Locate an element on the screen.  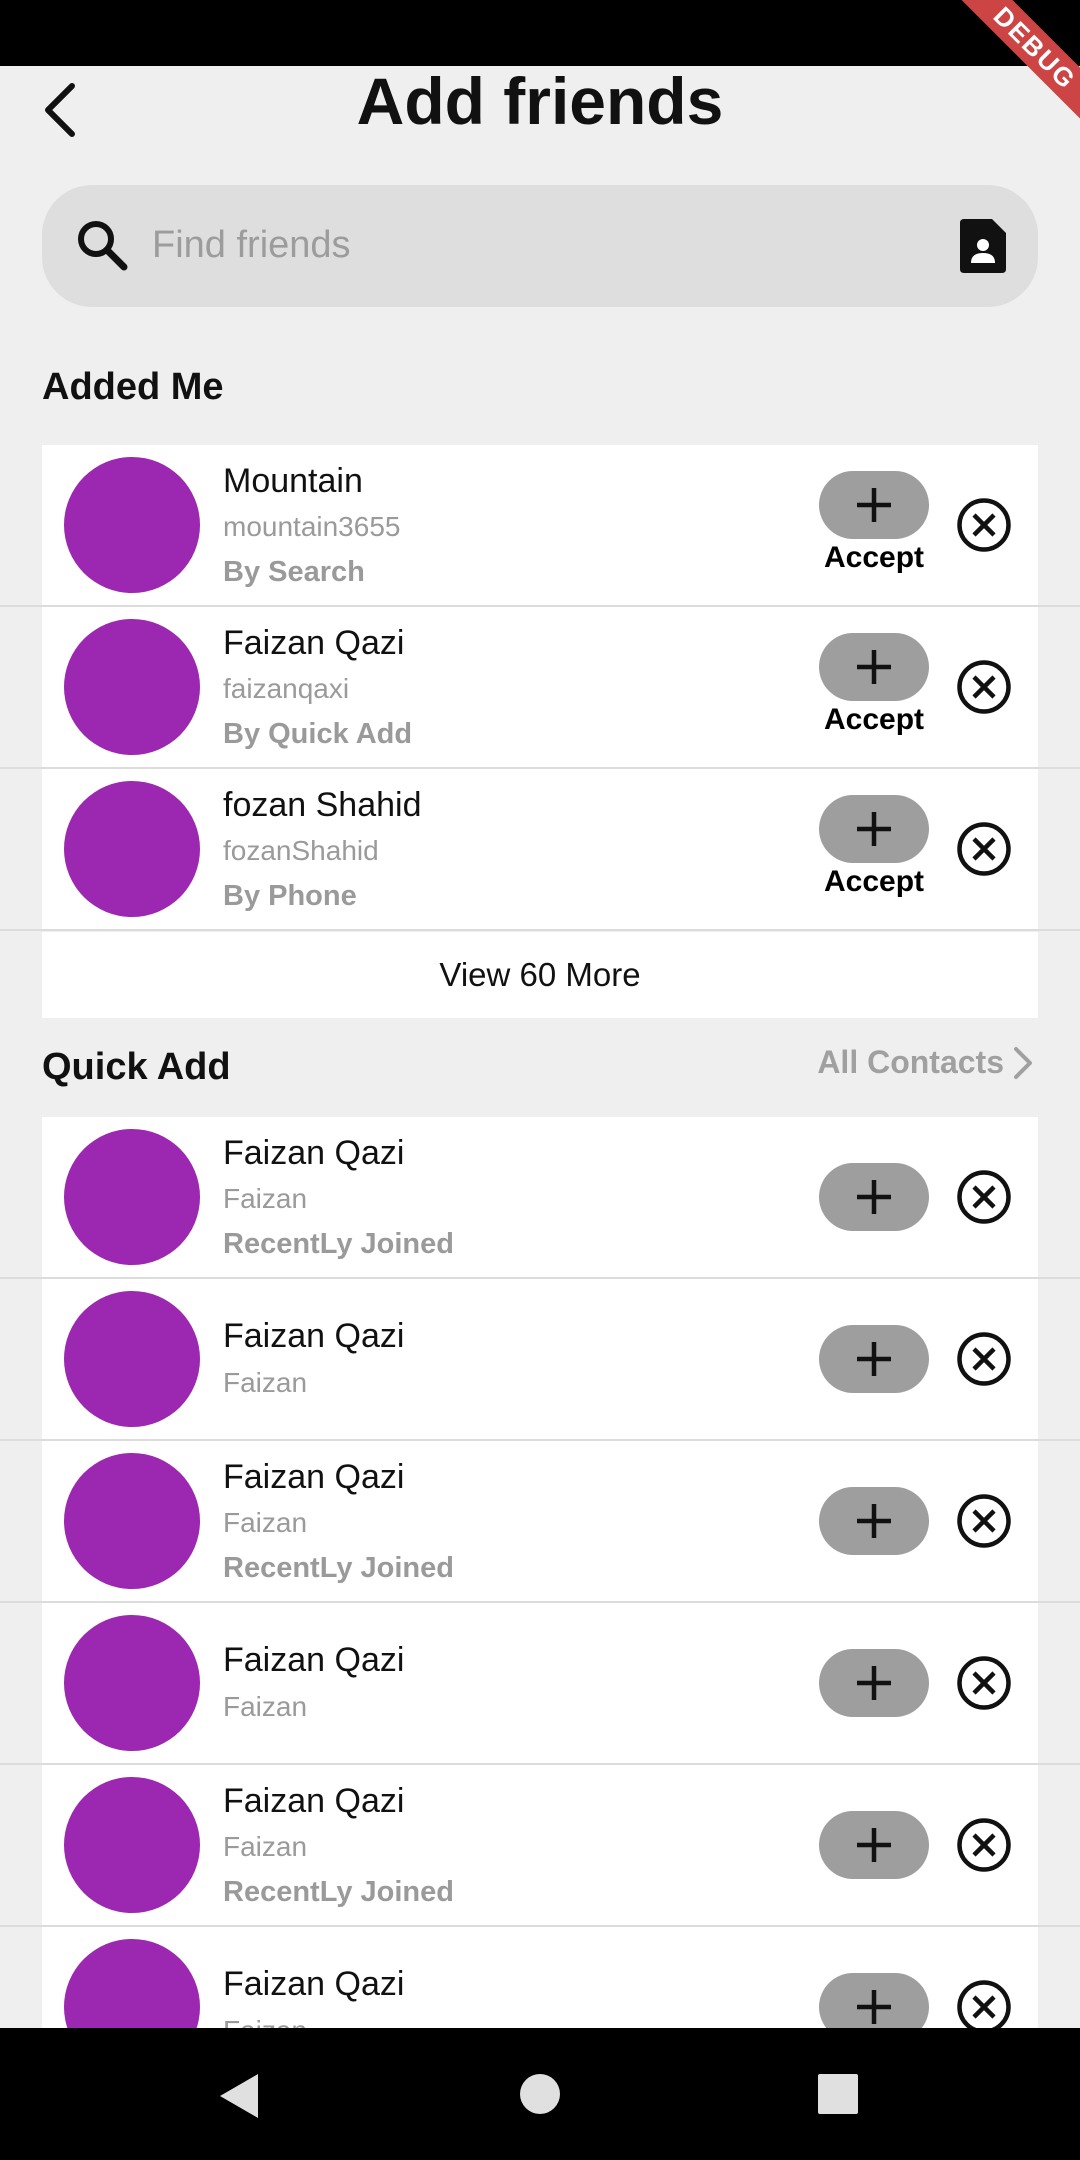
list-item: Mountain mountain3655 By Search Accept is located at coordinates (540, 526).